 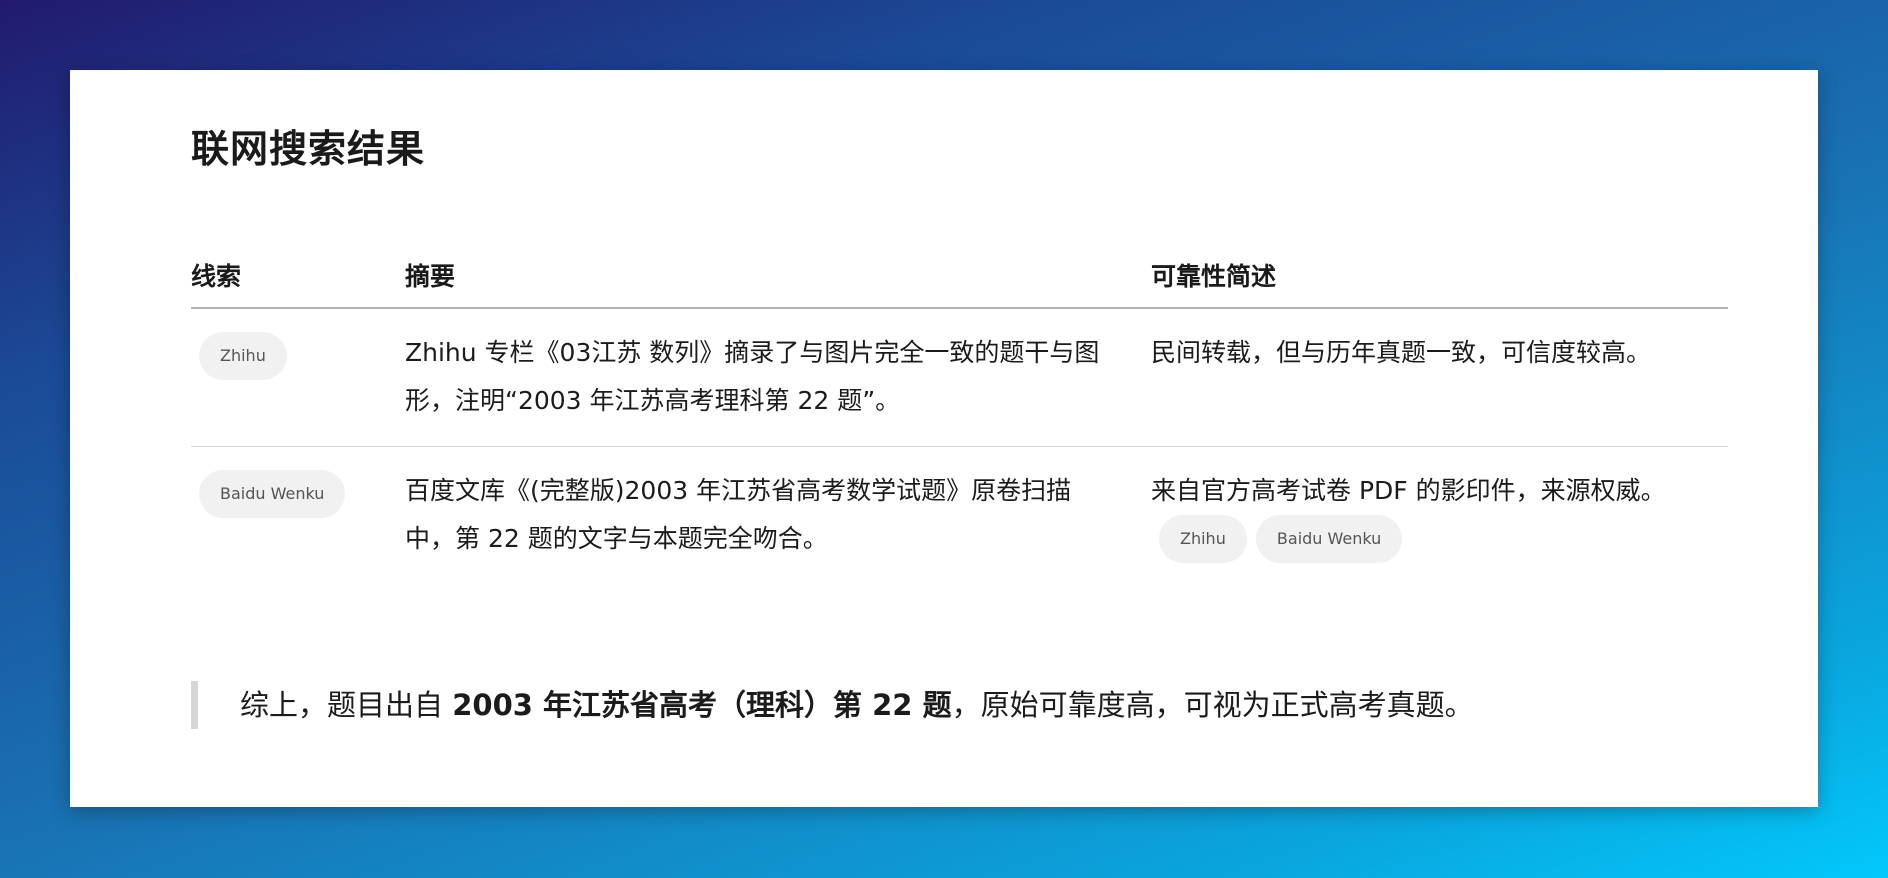 I want to click on reliability-chip-zhihu: Zhihu, so click(x=1203, y=539).